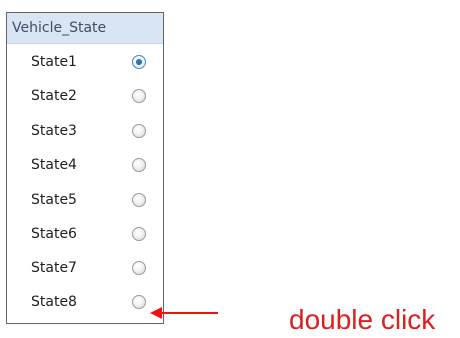  I want to click on radio-label-state4: State4, so click(54, 165).